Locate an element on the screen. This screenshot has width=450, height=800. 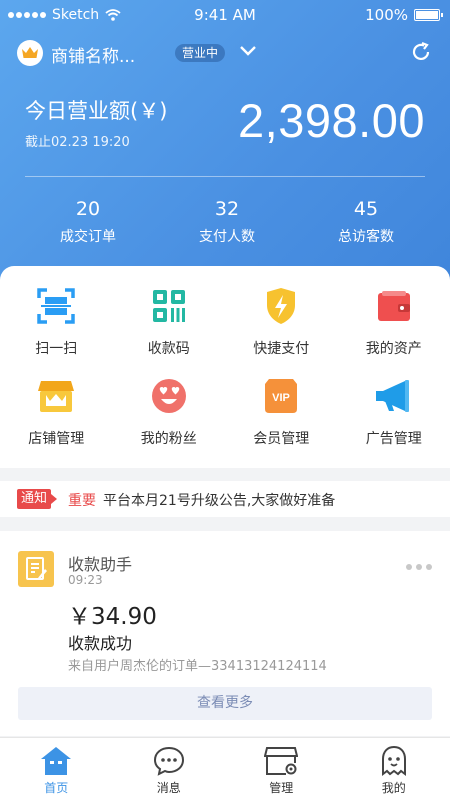
stats-row: 20 成交订单 32 支付人数 45 总访客数 is located at coordinates (225, 222).